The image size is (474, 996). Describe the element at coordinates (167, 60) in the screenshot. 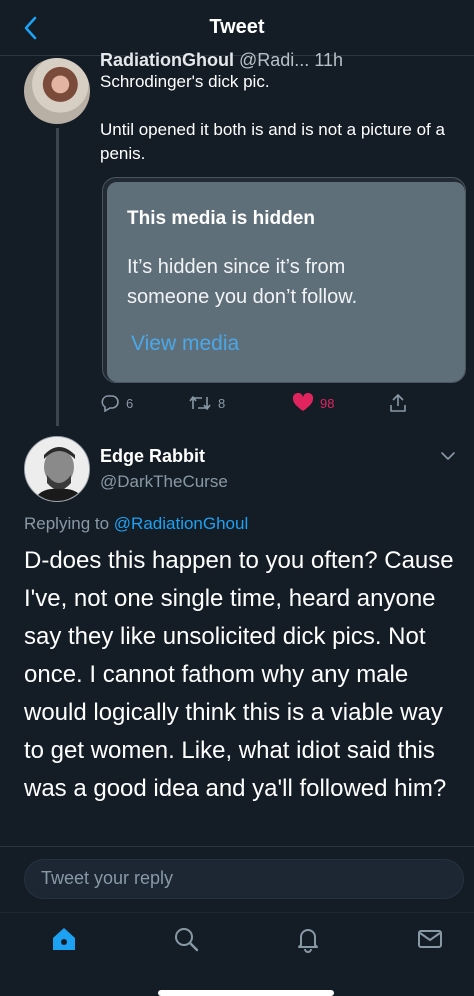

I see `author-name: RadiationGhoul` at that location.